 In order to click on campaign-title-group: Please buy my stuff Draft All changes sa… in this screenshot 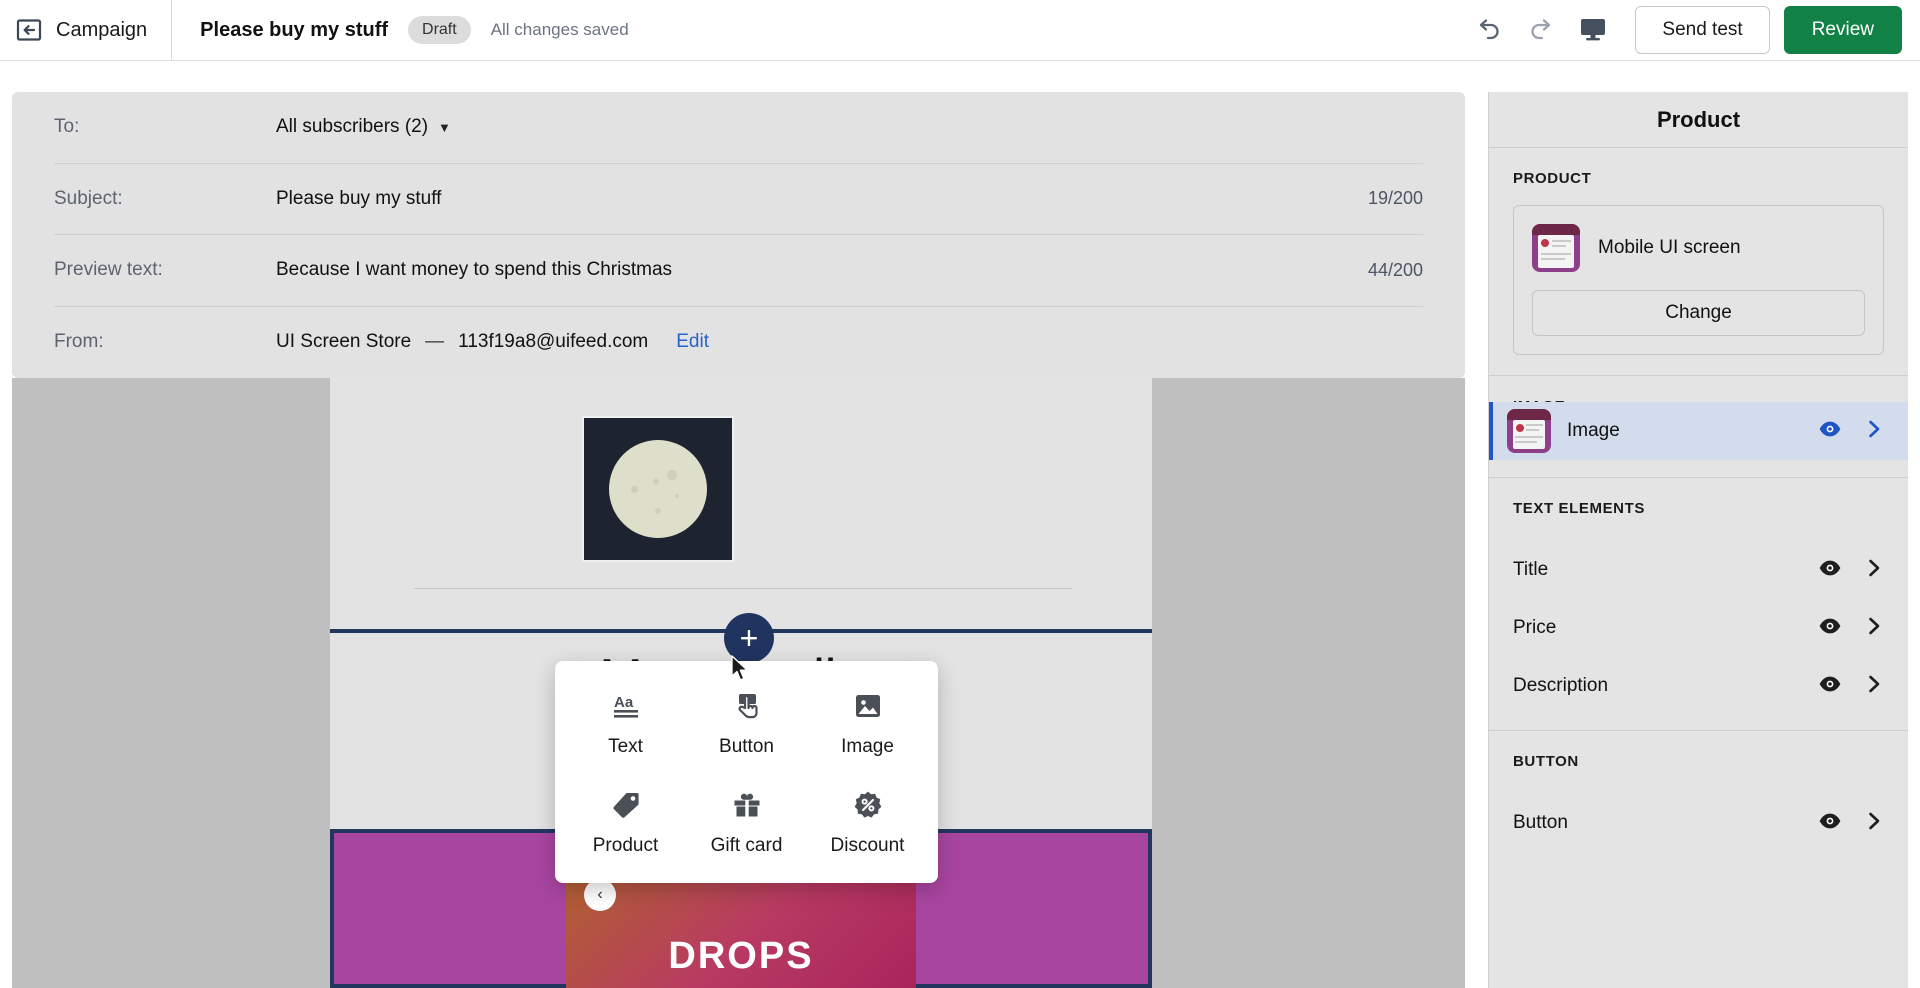, I will do `click(400, 30)`.